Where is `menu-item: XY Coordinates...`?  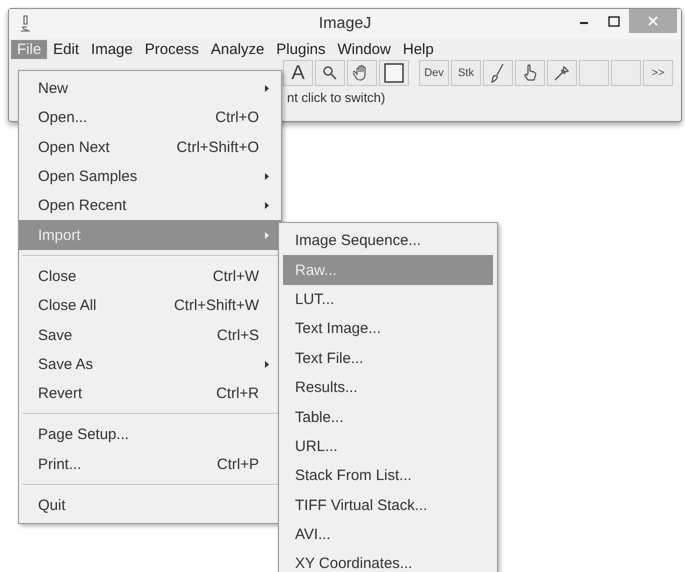 menu-item: XY Coordinates... is located at coordinates (388, 560).